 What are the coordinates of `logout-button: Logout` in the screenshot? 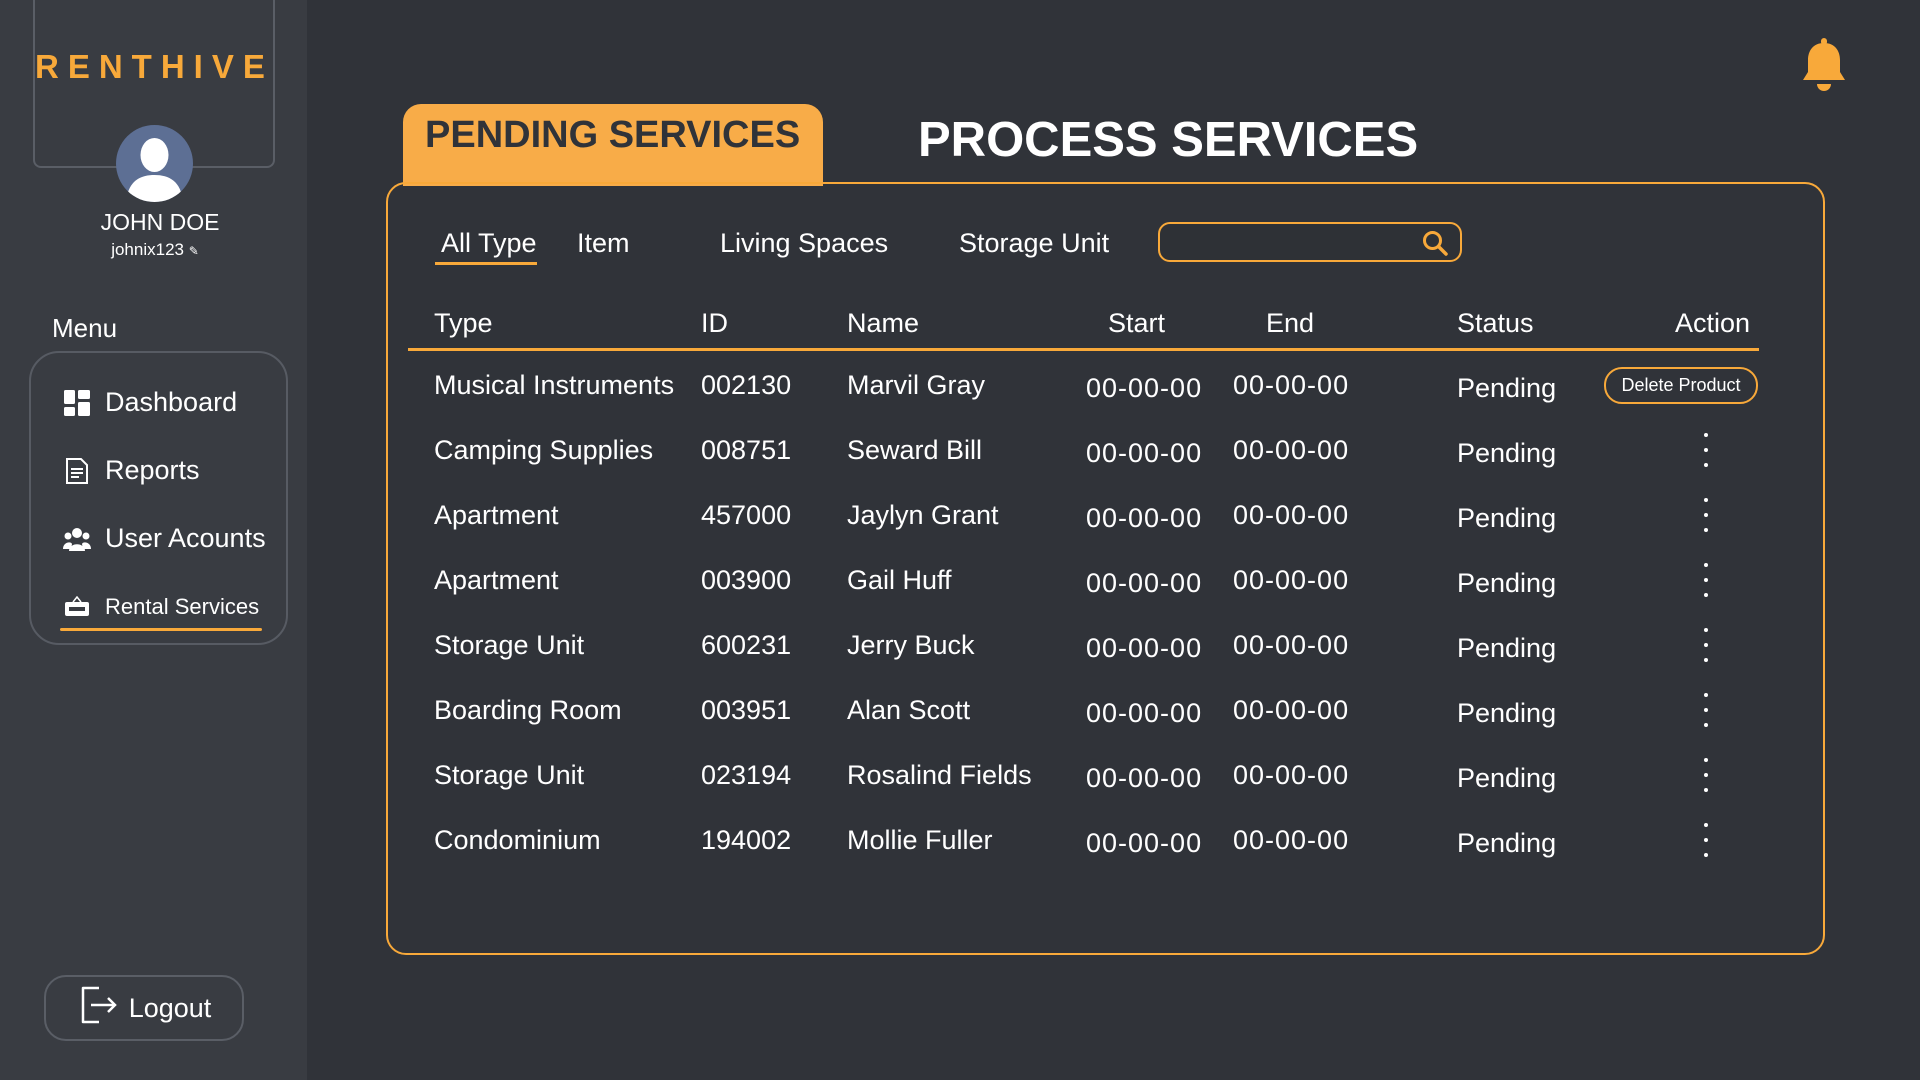 It's located at (144, 1008).